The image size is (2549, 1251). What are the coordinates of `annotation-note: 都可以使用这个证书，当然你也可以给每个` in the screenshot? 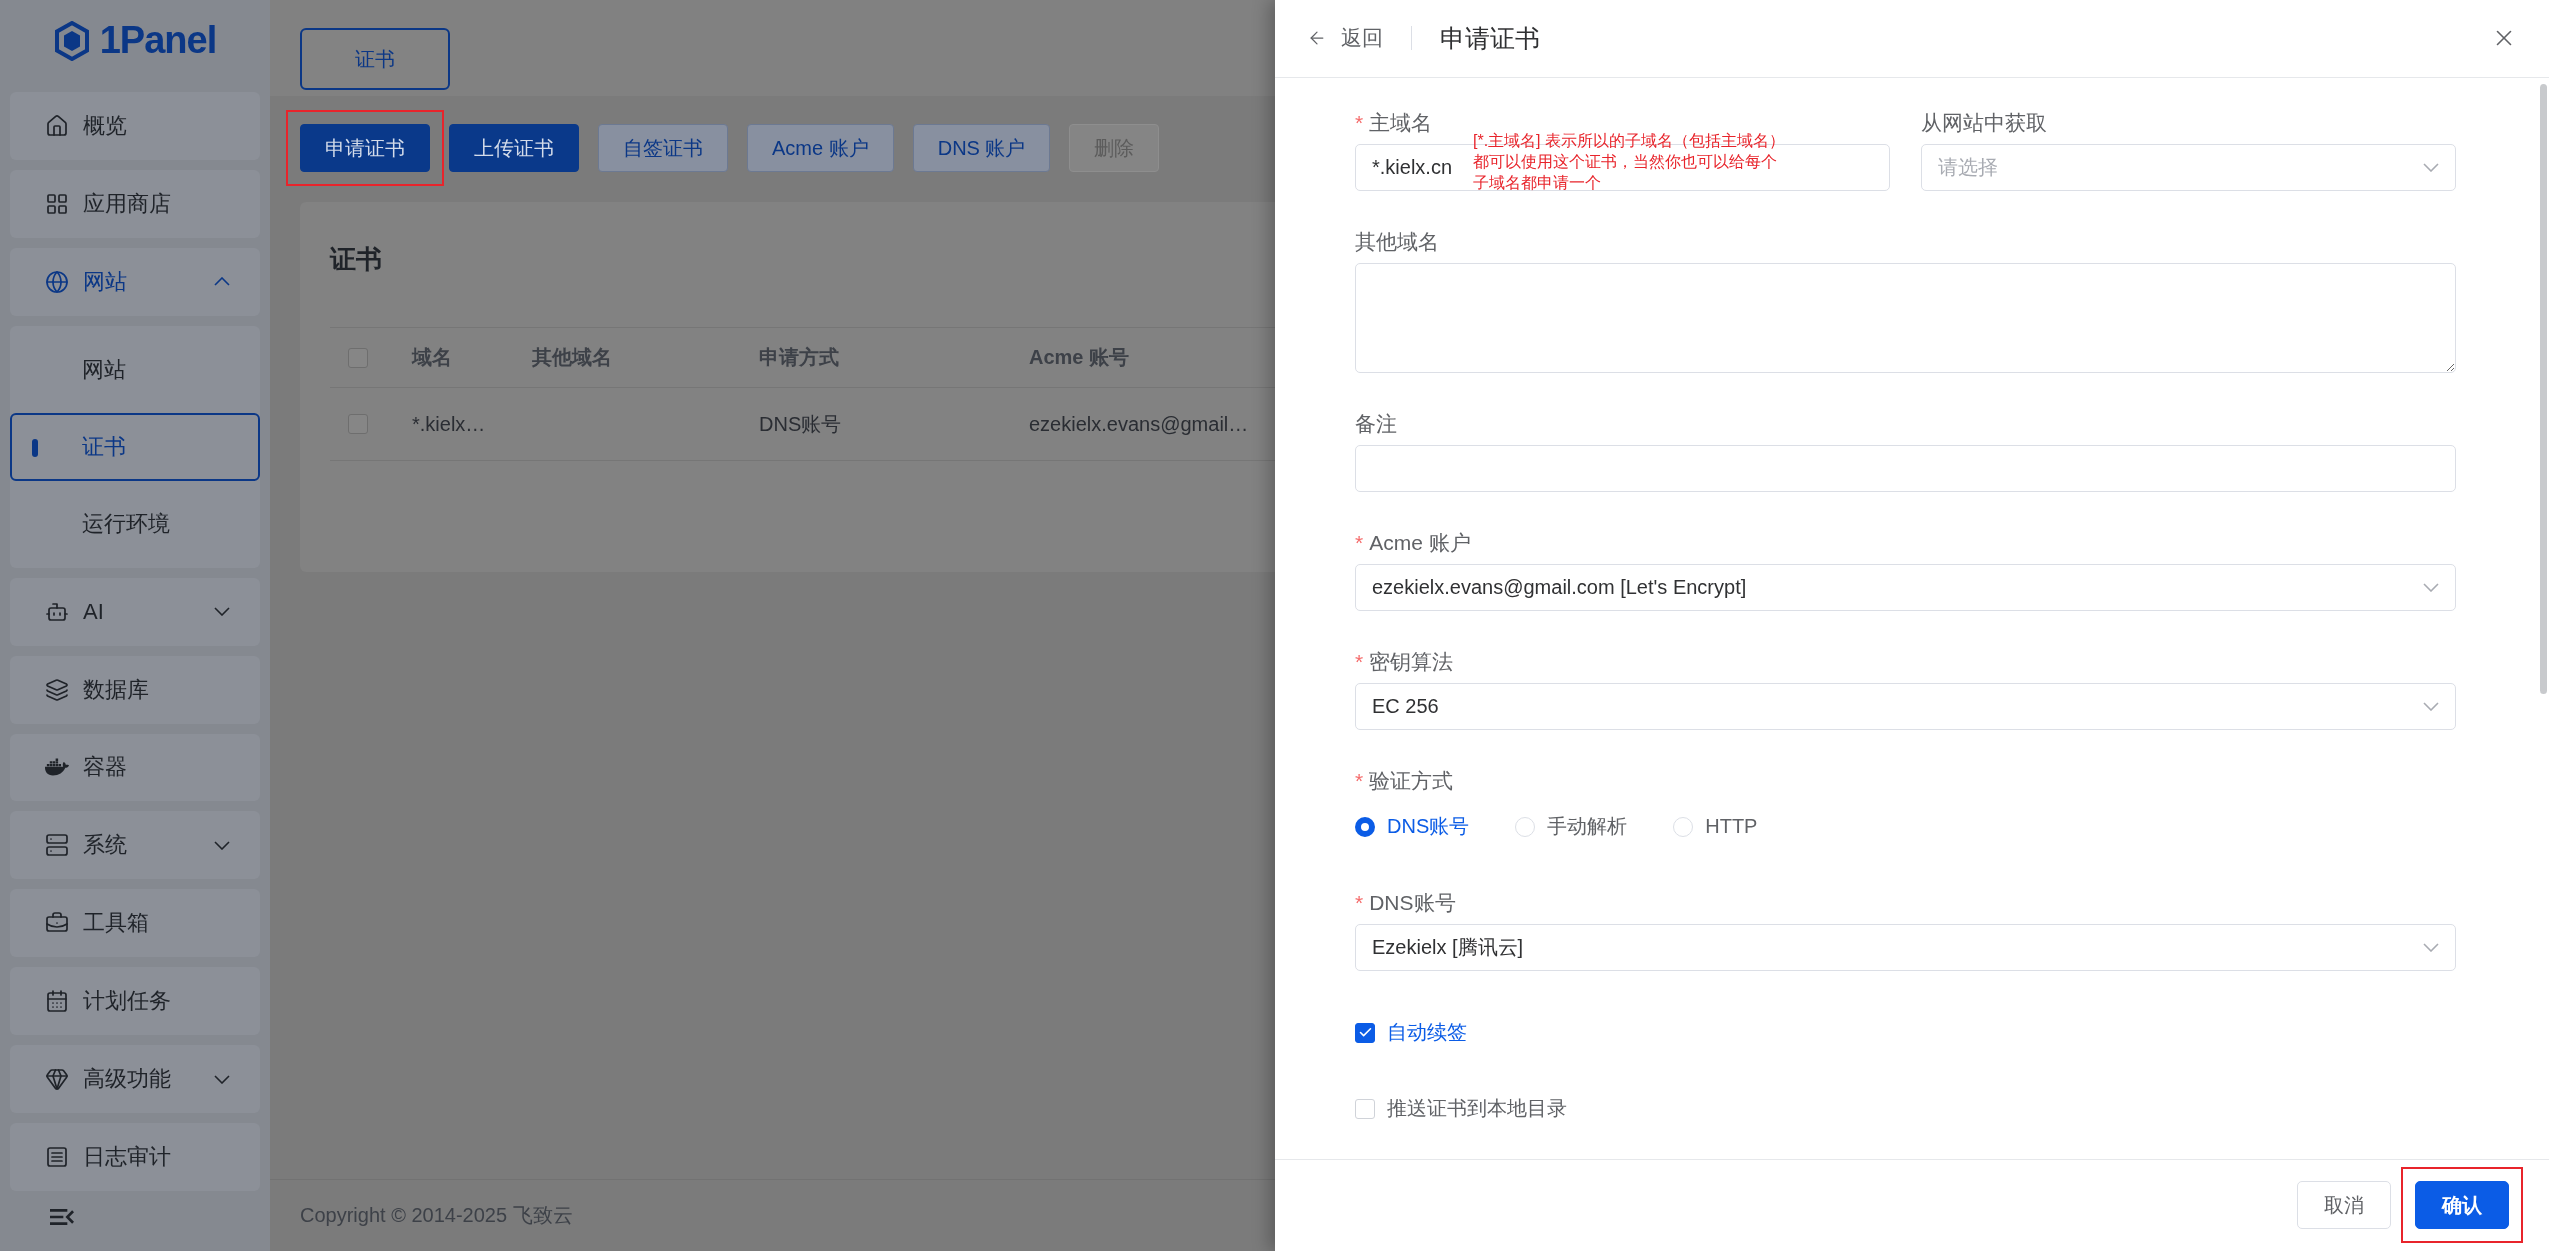 It's located at (1625, 161).